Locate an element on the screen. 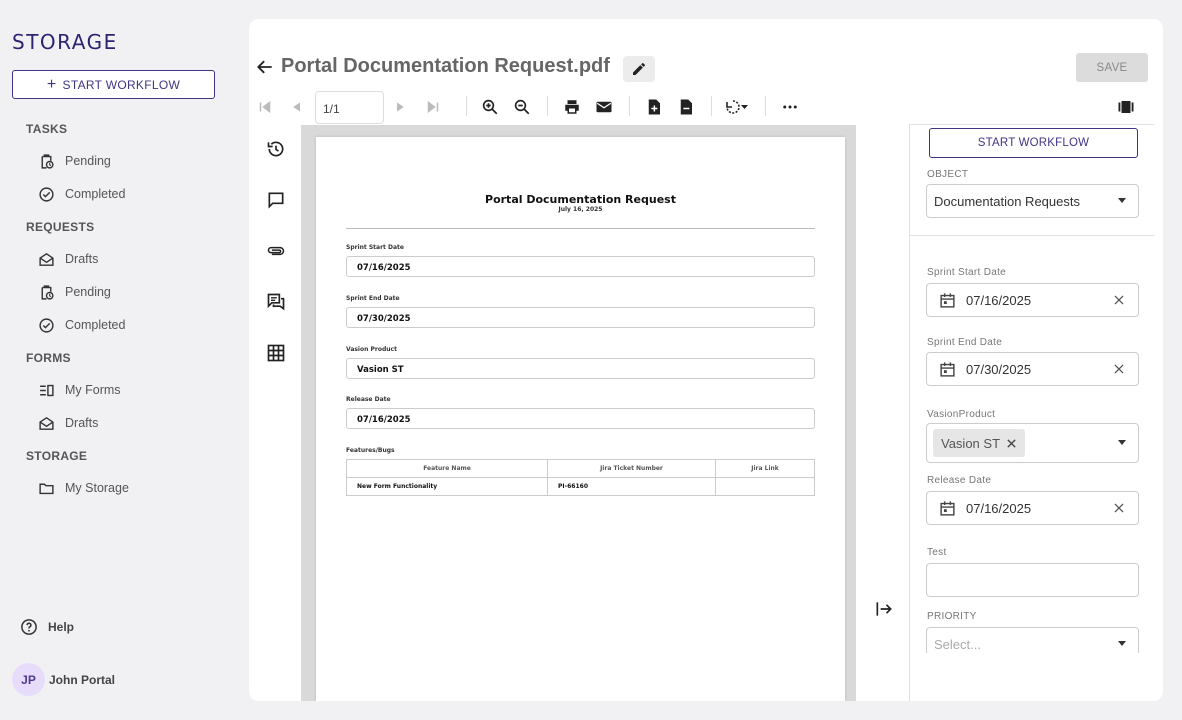 This screenshot has width=1182, height=720. start-workflow-button: + START WORKFLOW is located at coordinates (113, 84).